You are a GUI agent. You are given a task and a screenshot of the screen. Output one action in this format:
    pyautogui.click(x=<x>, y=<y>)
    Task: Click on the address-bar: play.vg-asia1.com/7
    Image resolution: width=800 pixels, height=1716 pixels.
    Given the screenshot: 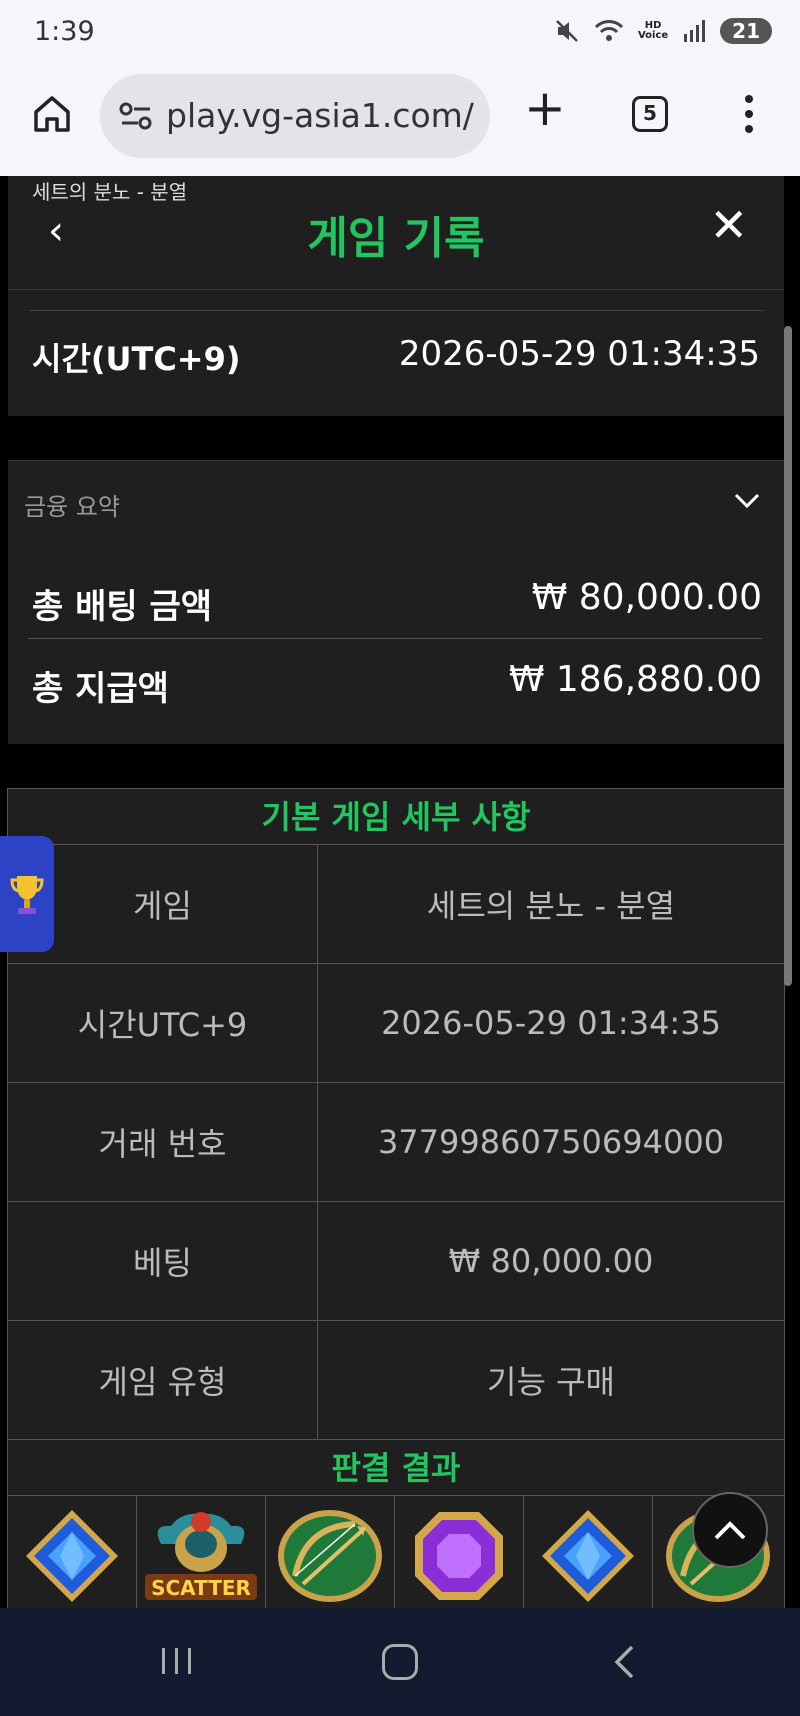 What is the action you would take?
    pyautogui.click(x=295, y=116)
    